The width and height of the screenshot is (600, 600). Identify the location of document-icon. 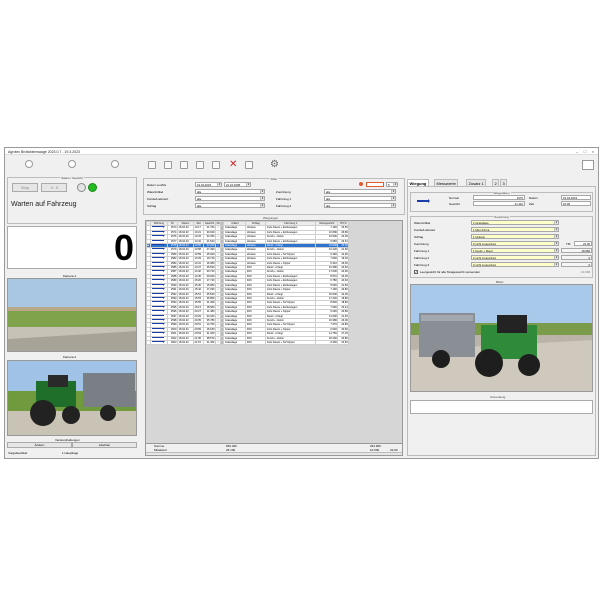
(200, 165).